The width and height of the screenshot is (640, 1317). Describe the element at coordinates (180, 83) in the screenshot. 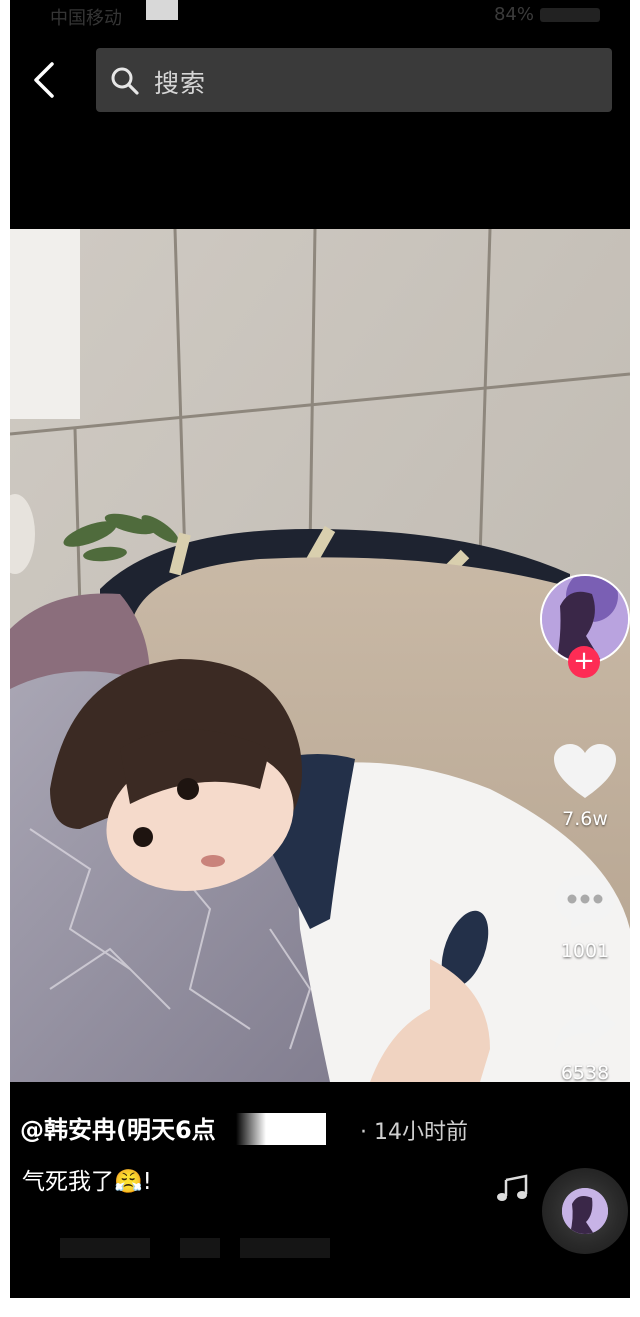

I see `search-placeholder: 搜索` at that location.